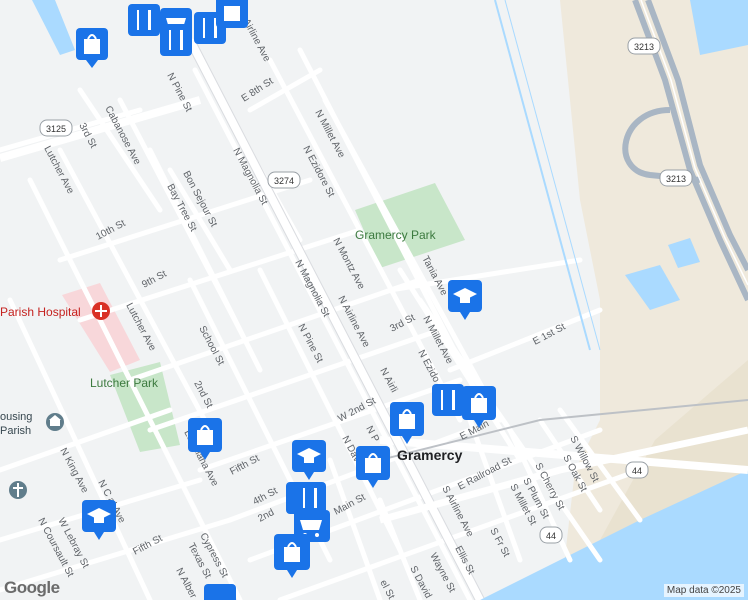 The image size is (748, 600). Describe the element at coordinates (430, 455) in the screenshot. I see `gramercy-town-label: Gramercy` at that location.